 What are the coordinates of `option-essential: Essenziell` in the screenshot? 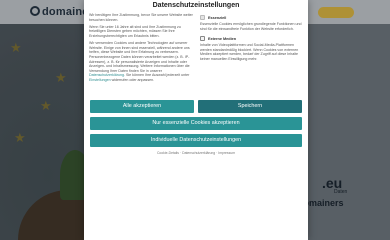 It's located at (251, 17).